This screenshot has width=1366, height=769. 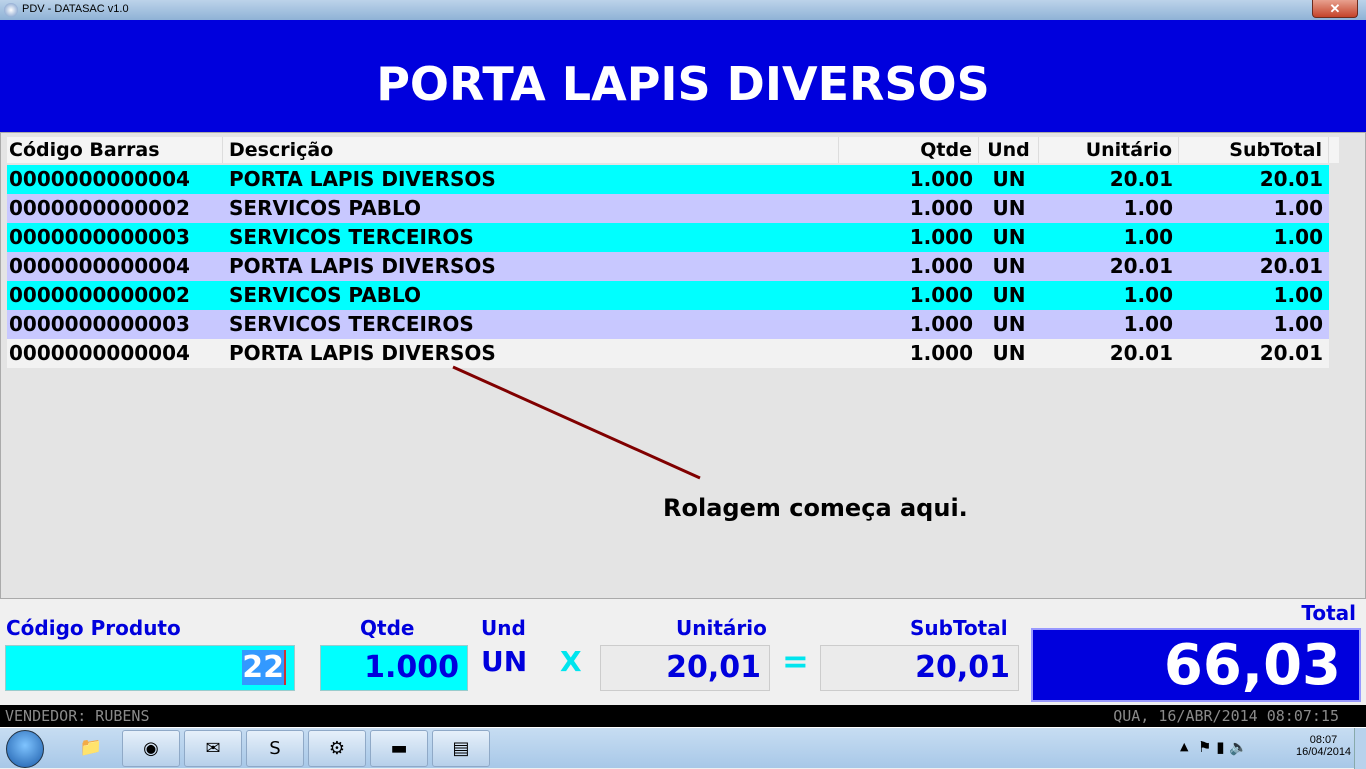 I want to click on und-label: Und, so click(x=503, y=628).